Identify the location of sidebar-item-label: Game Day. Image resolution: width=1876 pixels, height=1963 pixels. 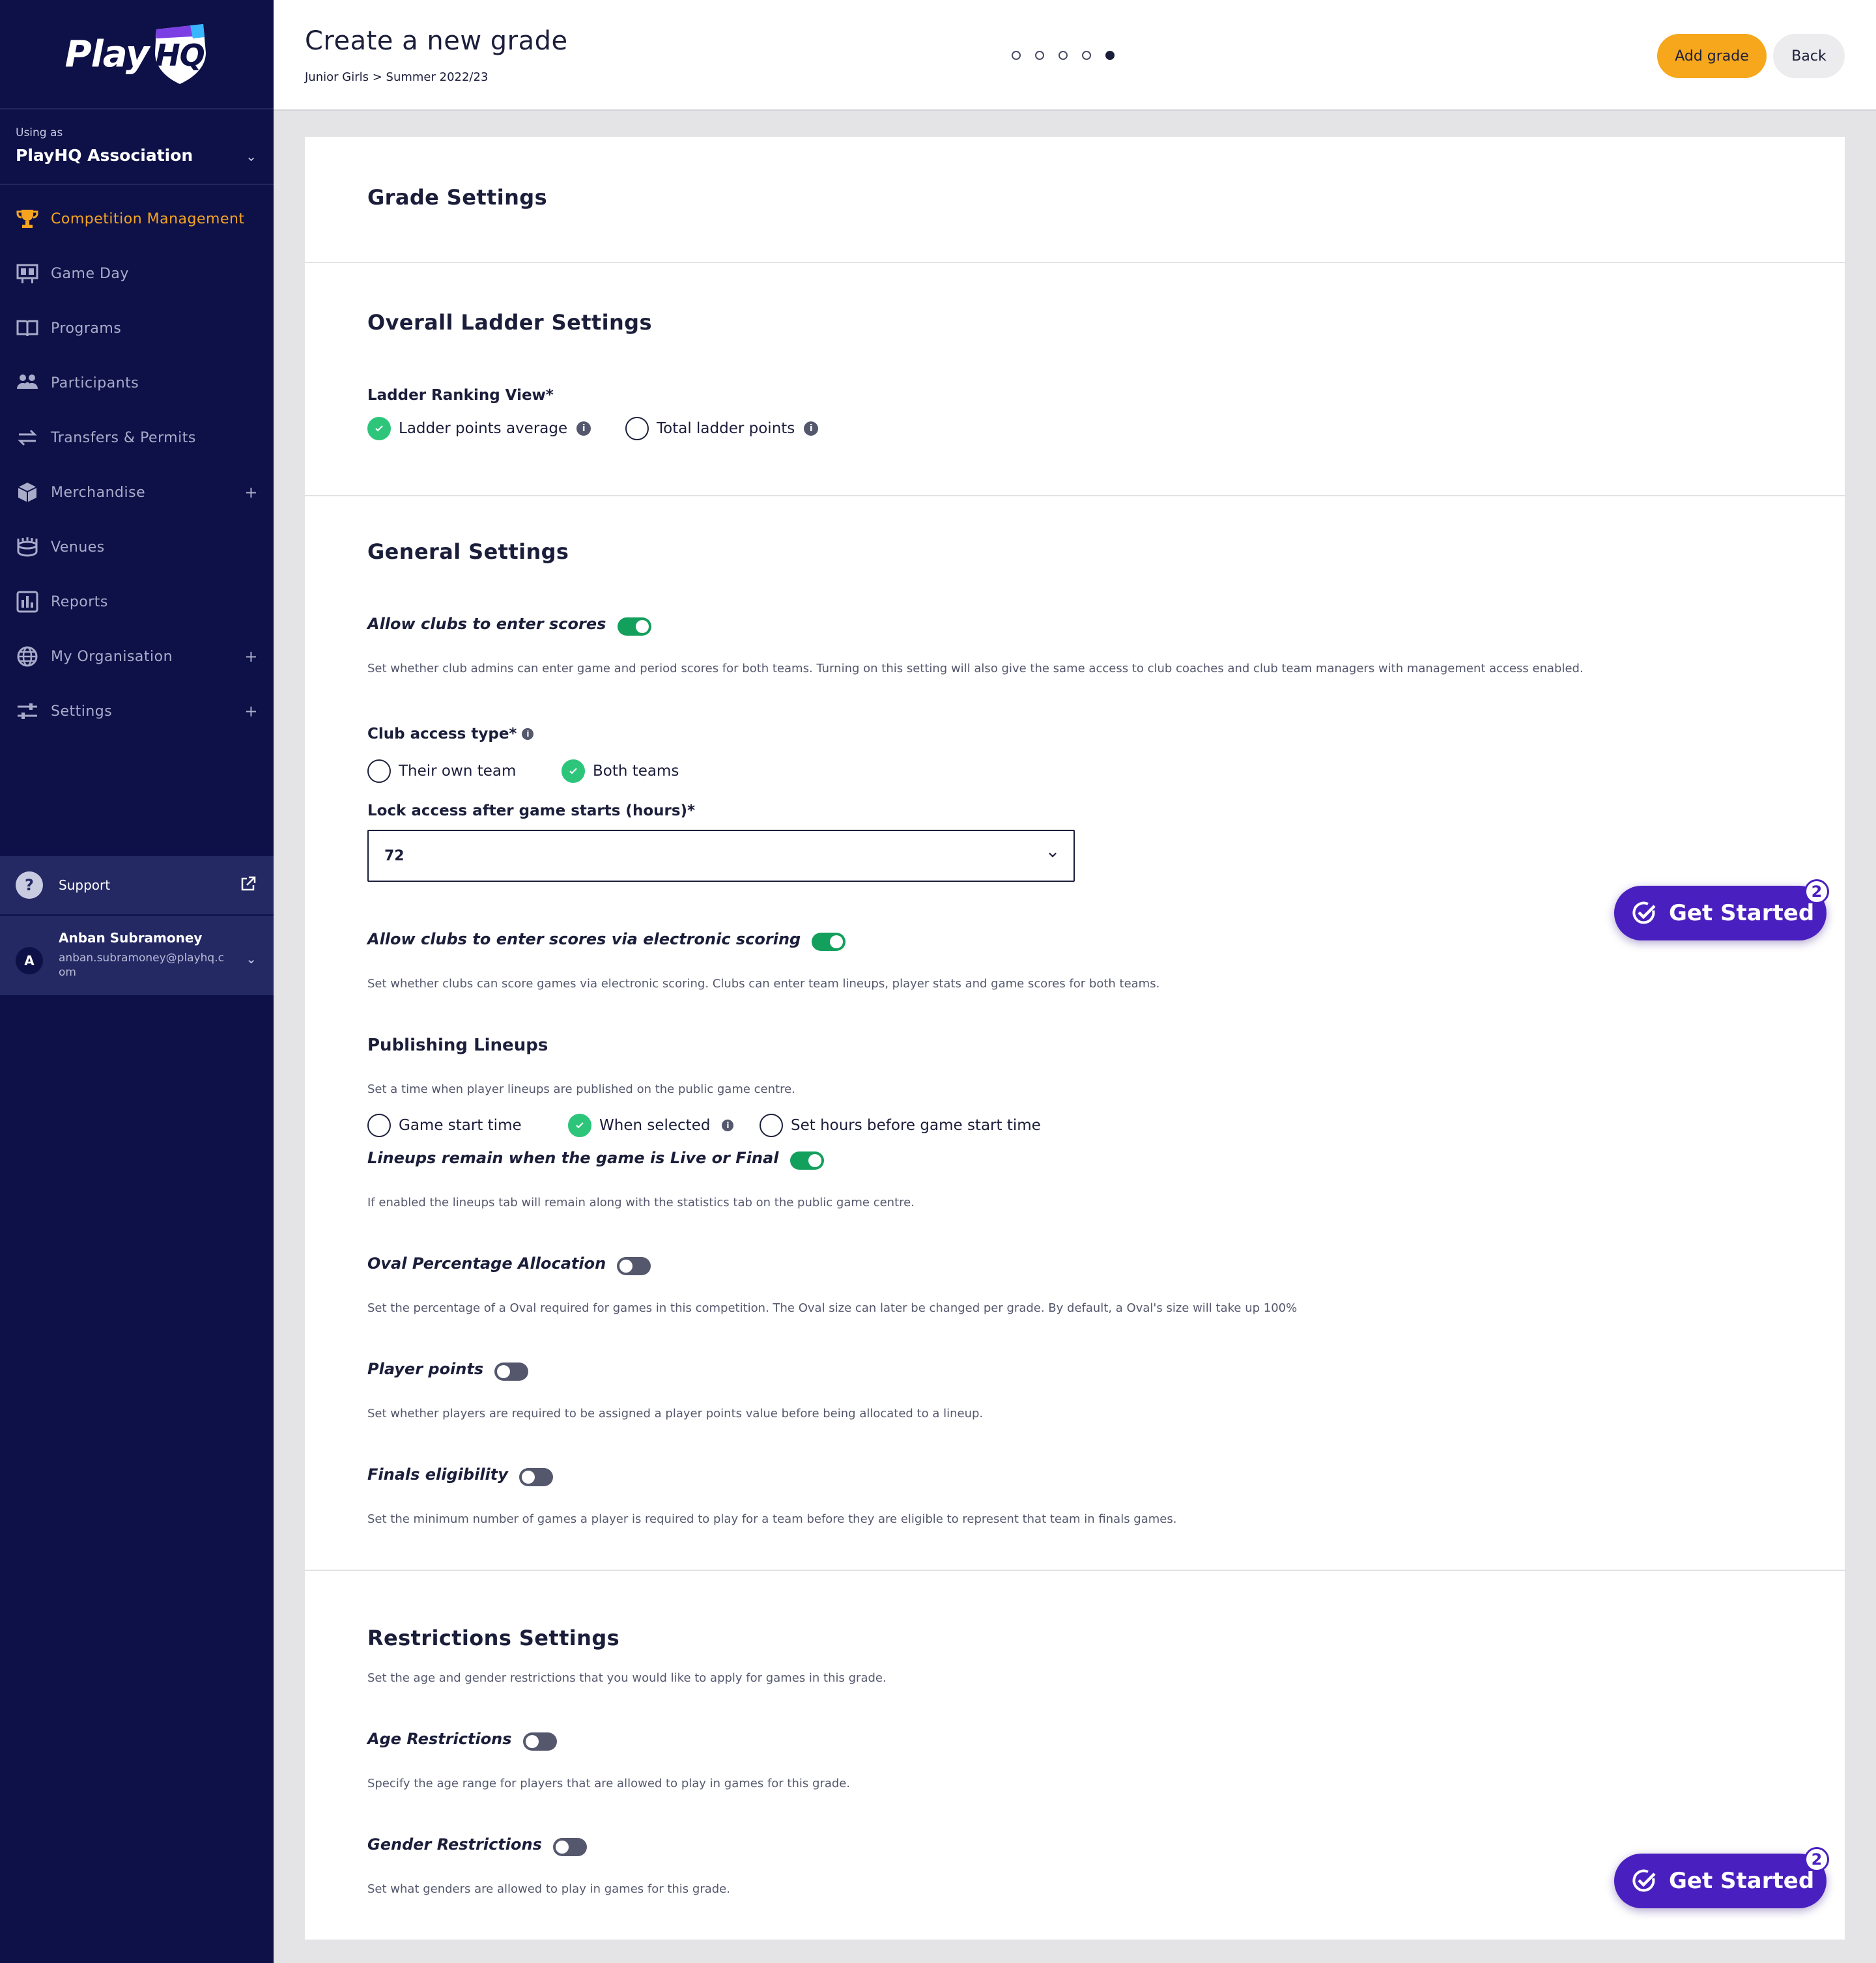
(90, 273).